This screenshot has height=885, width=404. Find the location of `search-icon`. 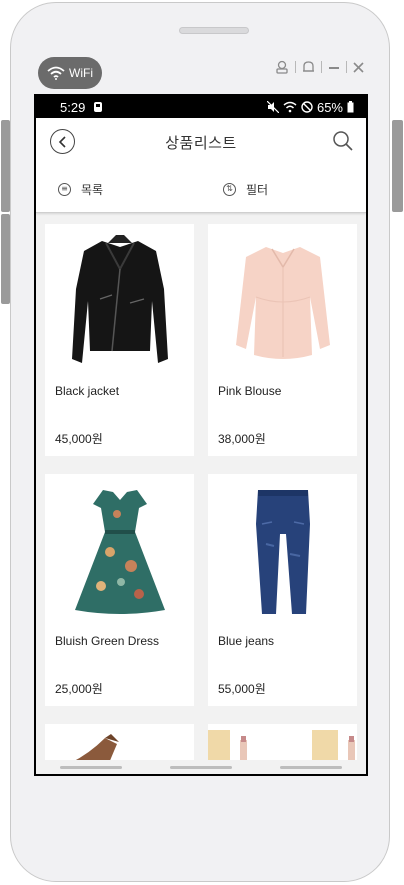

search-icon is located at coordinates (343, 141).